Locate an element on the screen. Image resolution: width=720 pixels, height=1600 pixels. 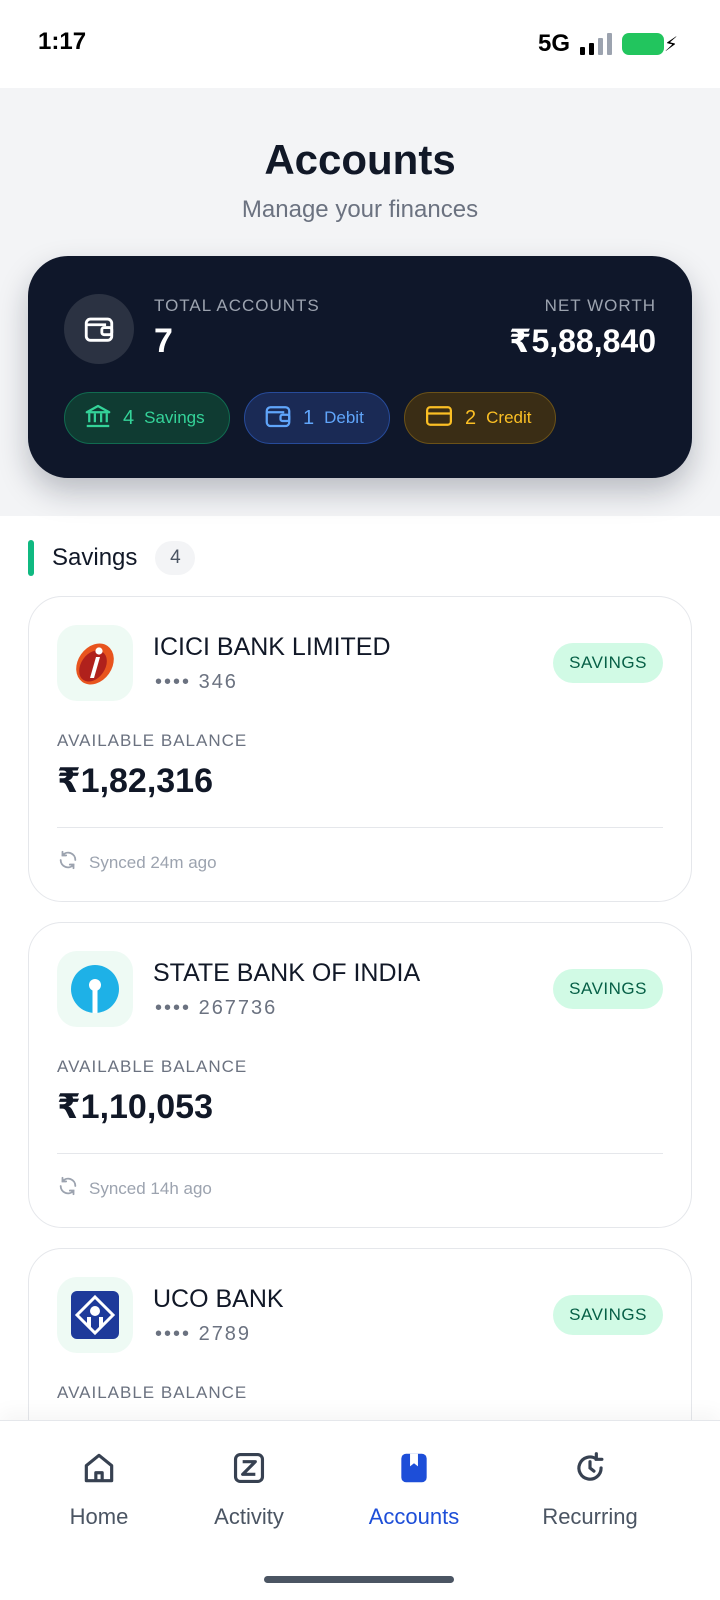
sync-status: Synced 24m ago is located at coordinates (137, 862).